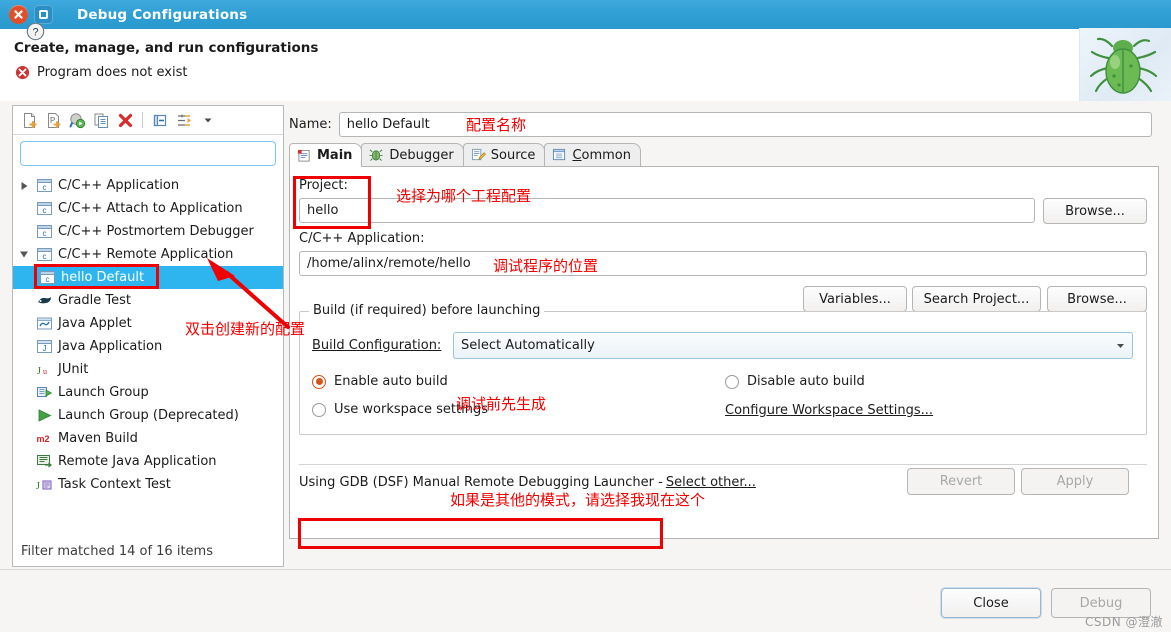 This screenshot has height=632, width=1171. What do you see at coordinates (148, 346) in the screenshot?
I see `tree-item-java-application: J Java Application` at bounding box center [148, 346].